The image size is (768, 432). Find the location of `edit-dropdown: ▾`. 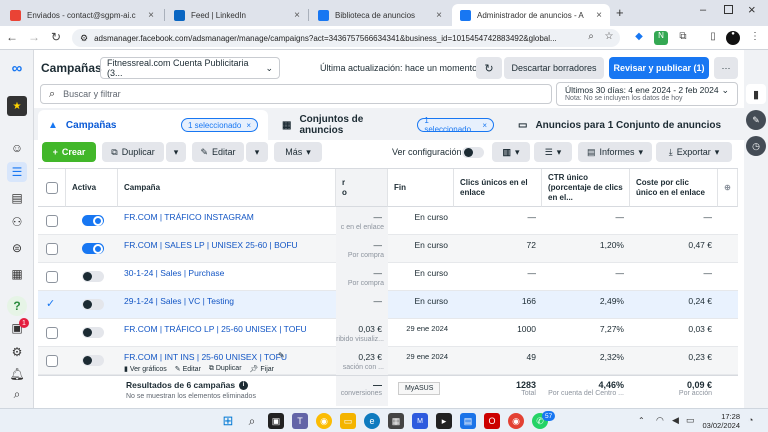

edit-dropdown: ▾ is located at coordinates (257, 152).